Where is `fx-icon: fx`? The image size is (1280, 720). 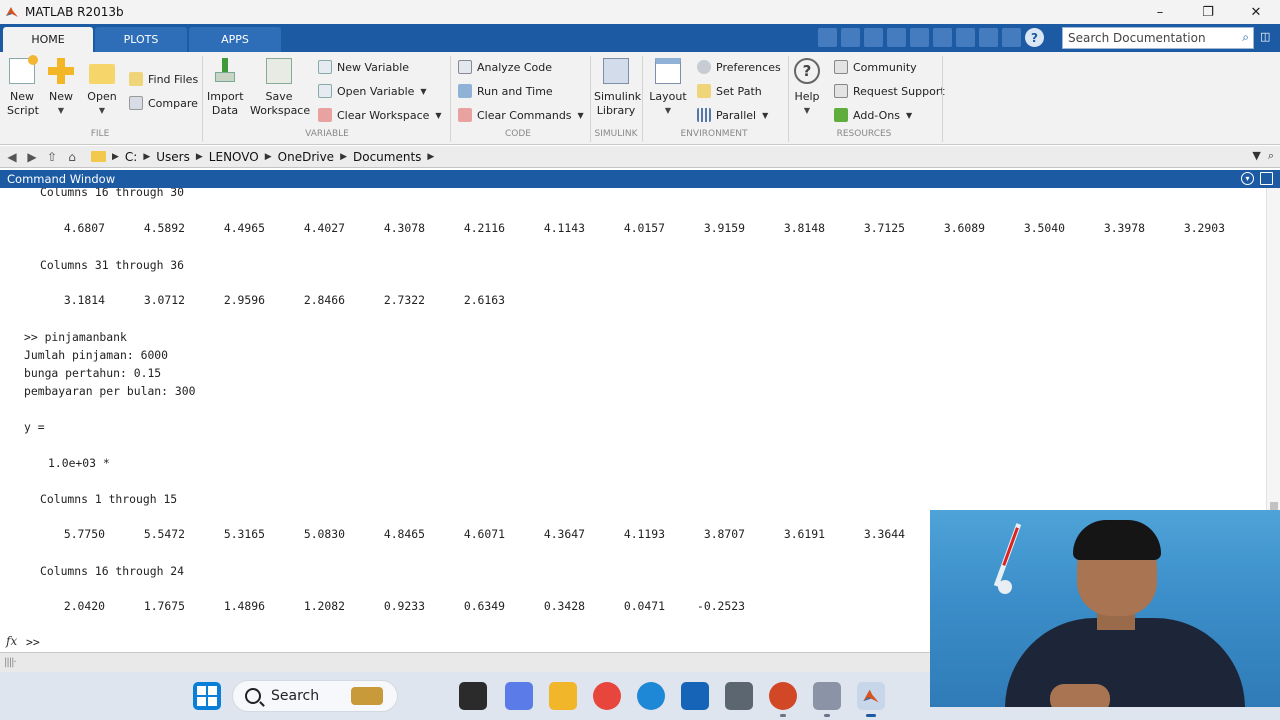
fx-icon: fx is located at coordinates (11, 641).